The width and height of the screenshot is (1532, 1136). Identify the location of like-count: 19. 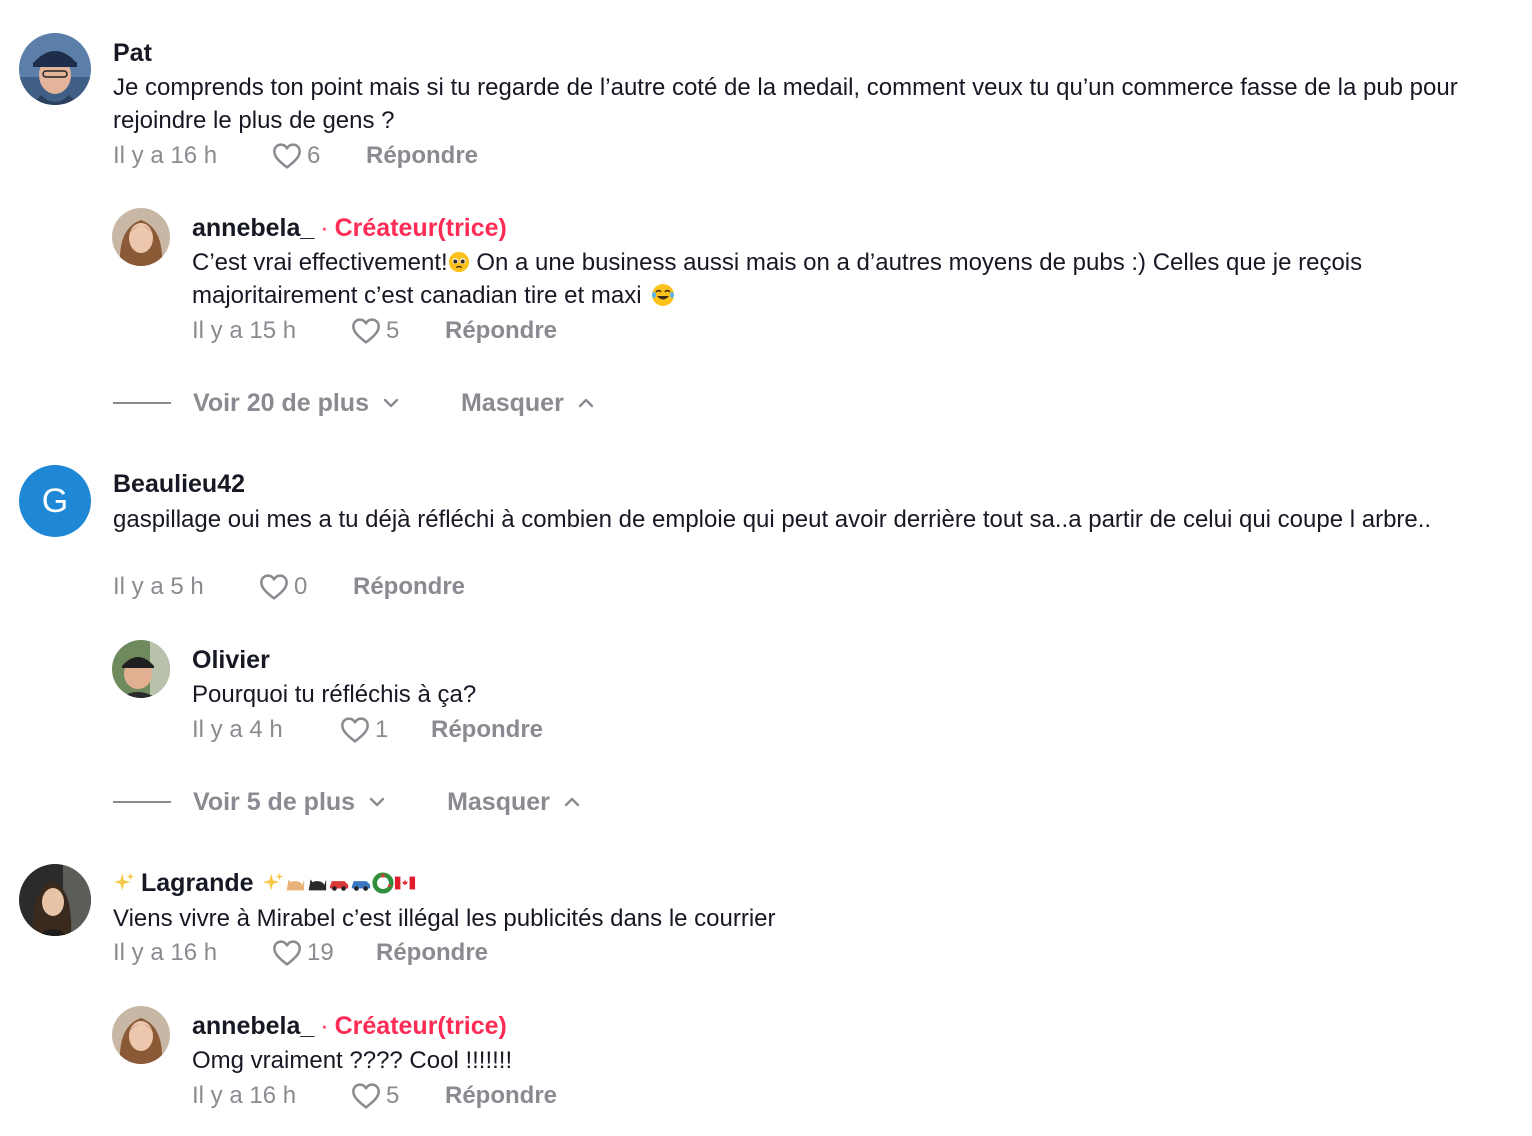
(320, 952).